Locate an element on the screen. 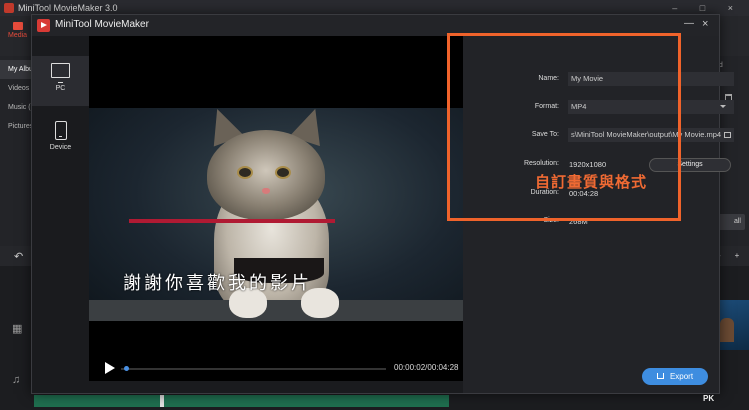  moviemaker-logo-icon is located at coordinates (43, 25).